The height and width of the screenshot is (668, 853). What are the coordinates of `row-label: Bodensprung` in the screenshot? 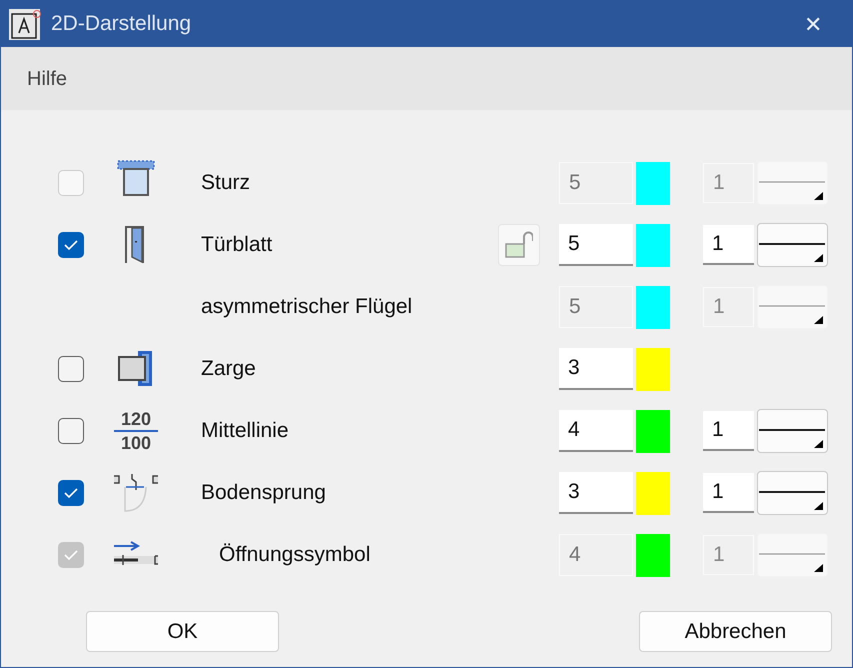 It's located at (264, 493).